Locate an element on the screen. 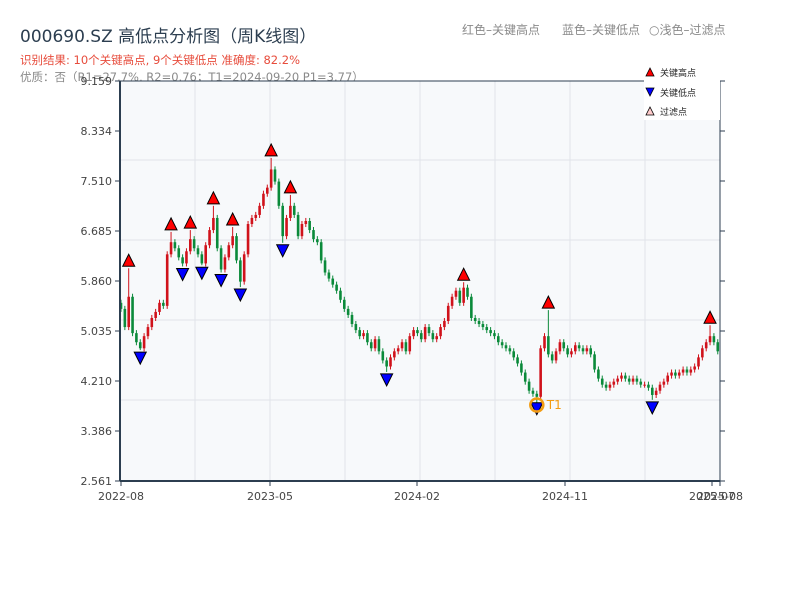  x-tick-label: 2025-08 is located at coordinates (720, 496).